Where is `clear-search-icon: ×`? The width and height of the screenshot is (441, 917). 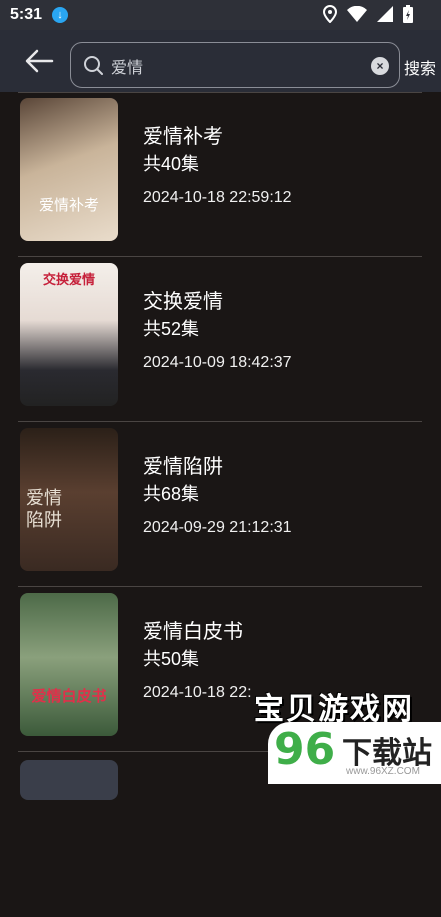
clear-search-icon: × is located at coordinates (380, 66).